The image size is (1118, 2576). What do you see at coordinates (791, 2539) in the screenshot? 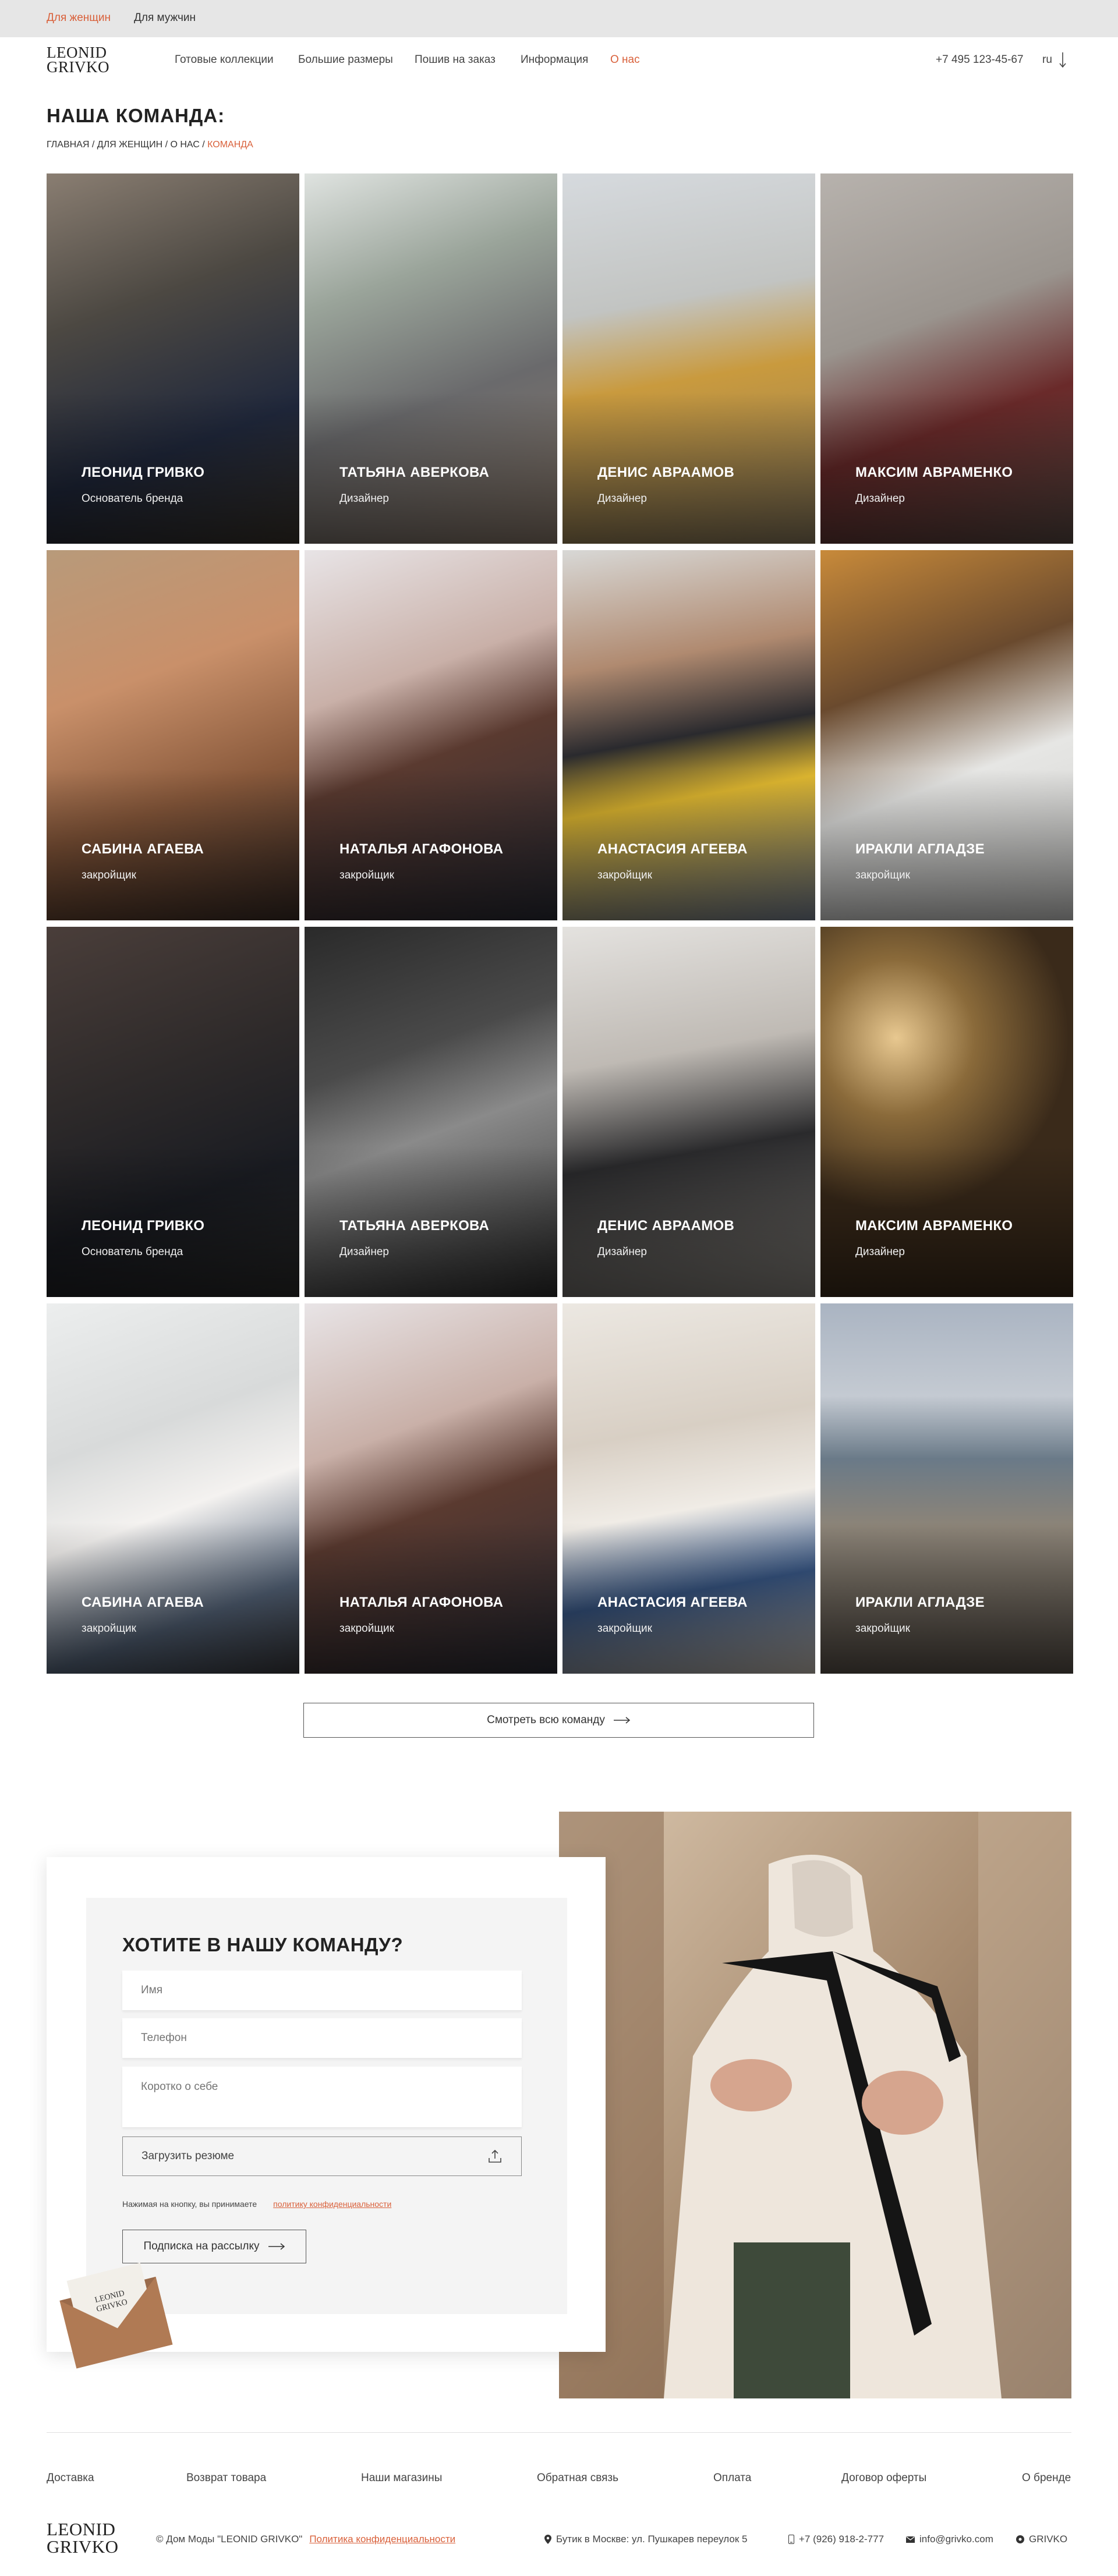
I see `phone-icon` at bounding box center [791, 2539].